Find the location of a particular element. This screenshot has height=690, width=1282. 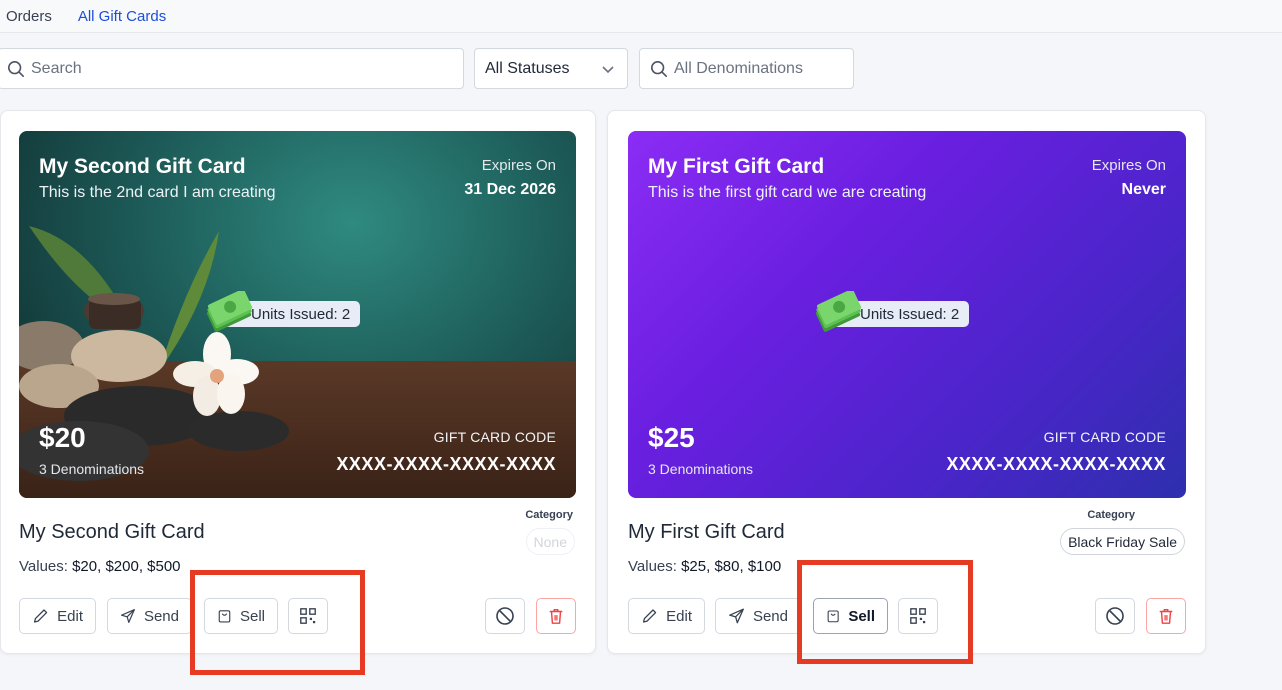

denomination-filter: All Denominations is located at coordinates (746, 68).